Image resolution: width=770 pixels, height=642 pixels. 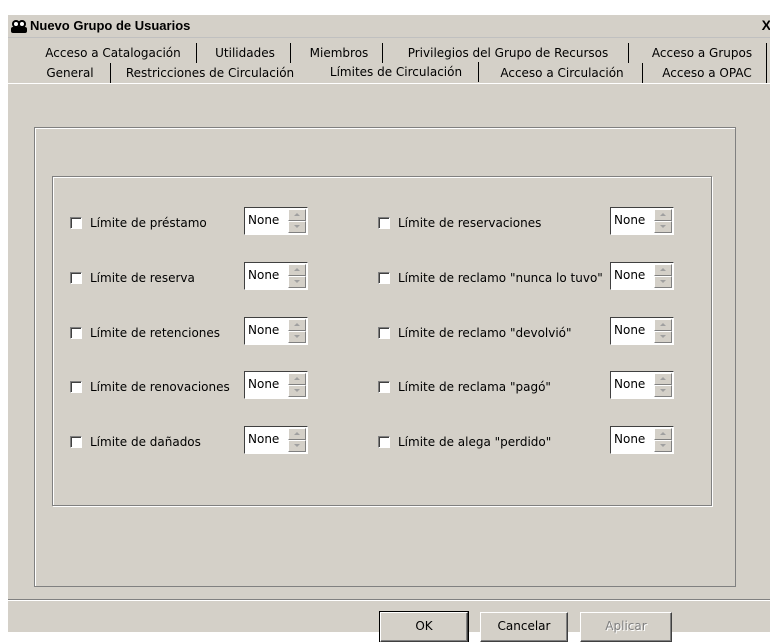 I want to click on apply-button: Aplicar, so click(x=626, y=627).